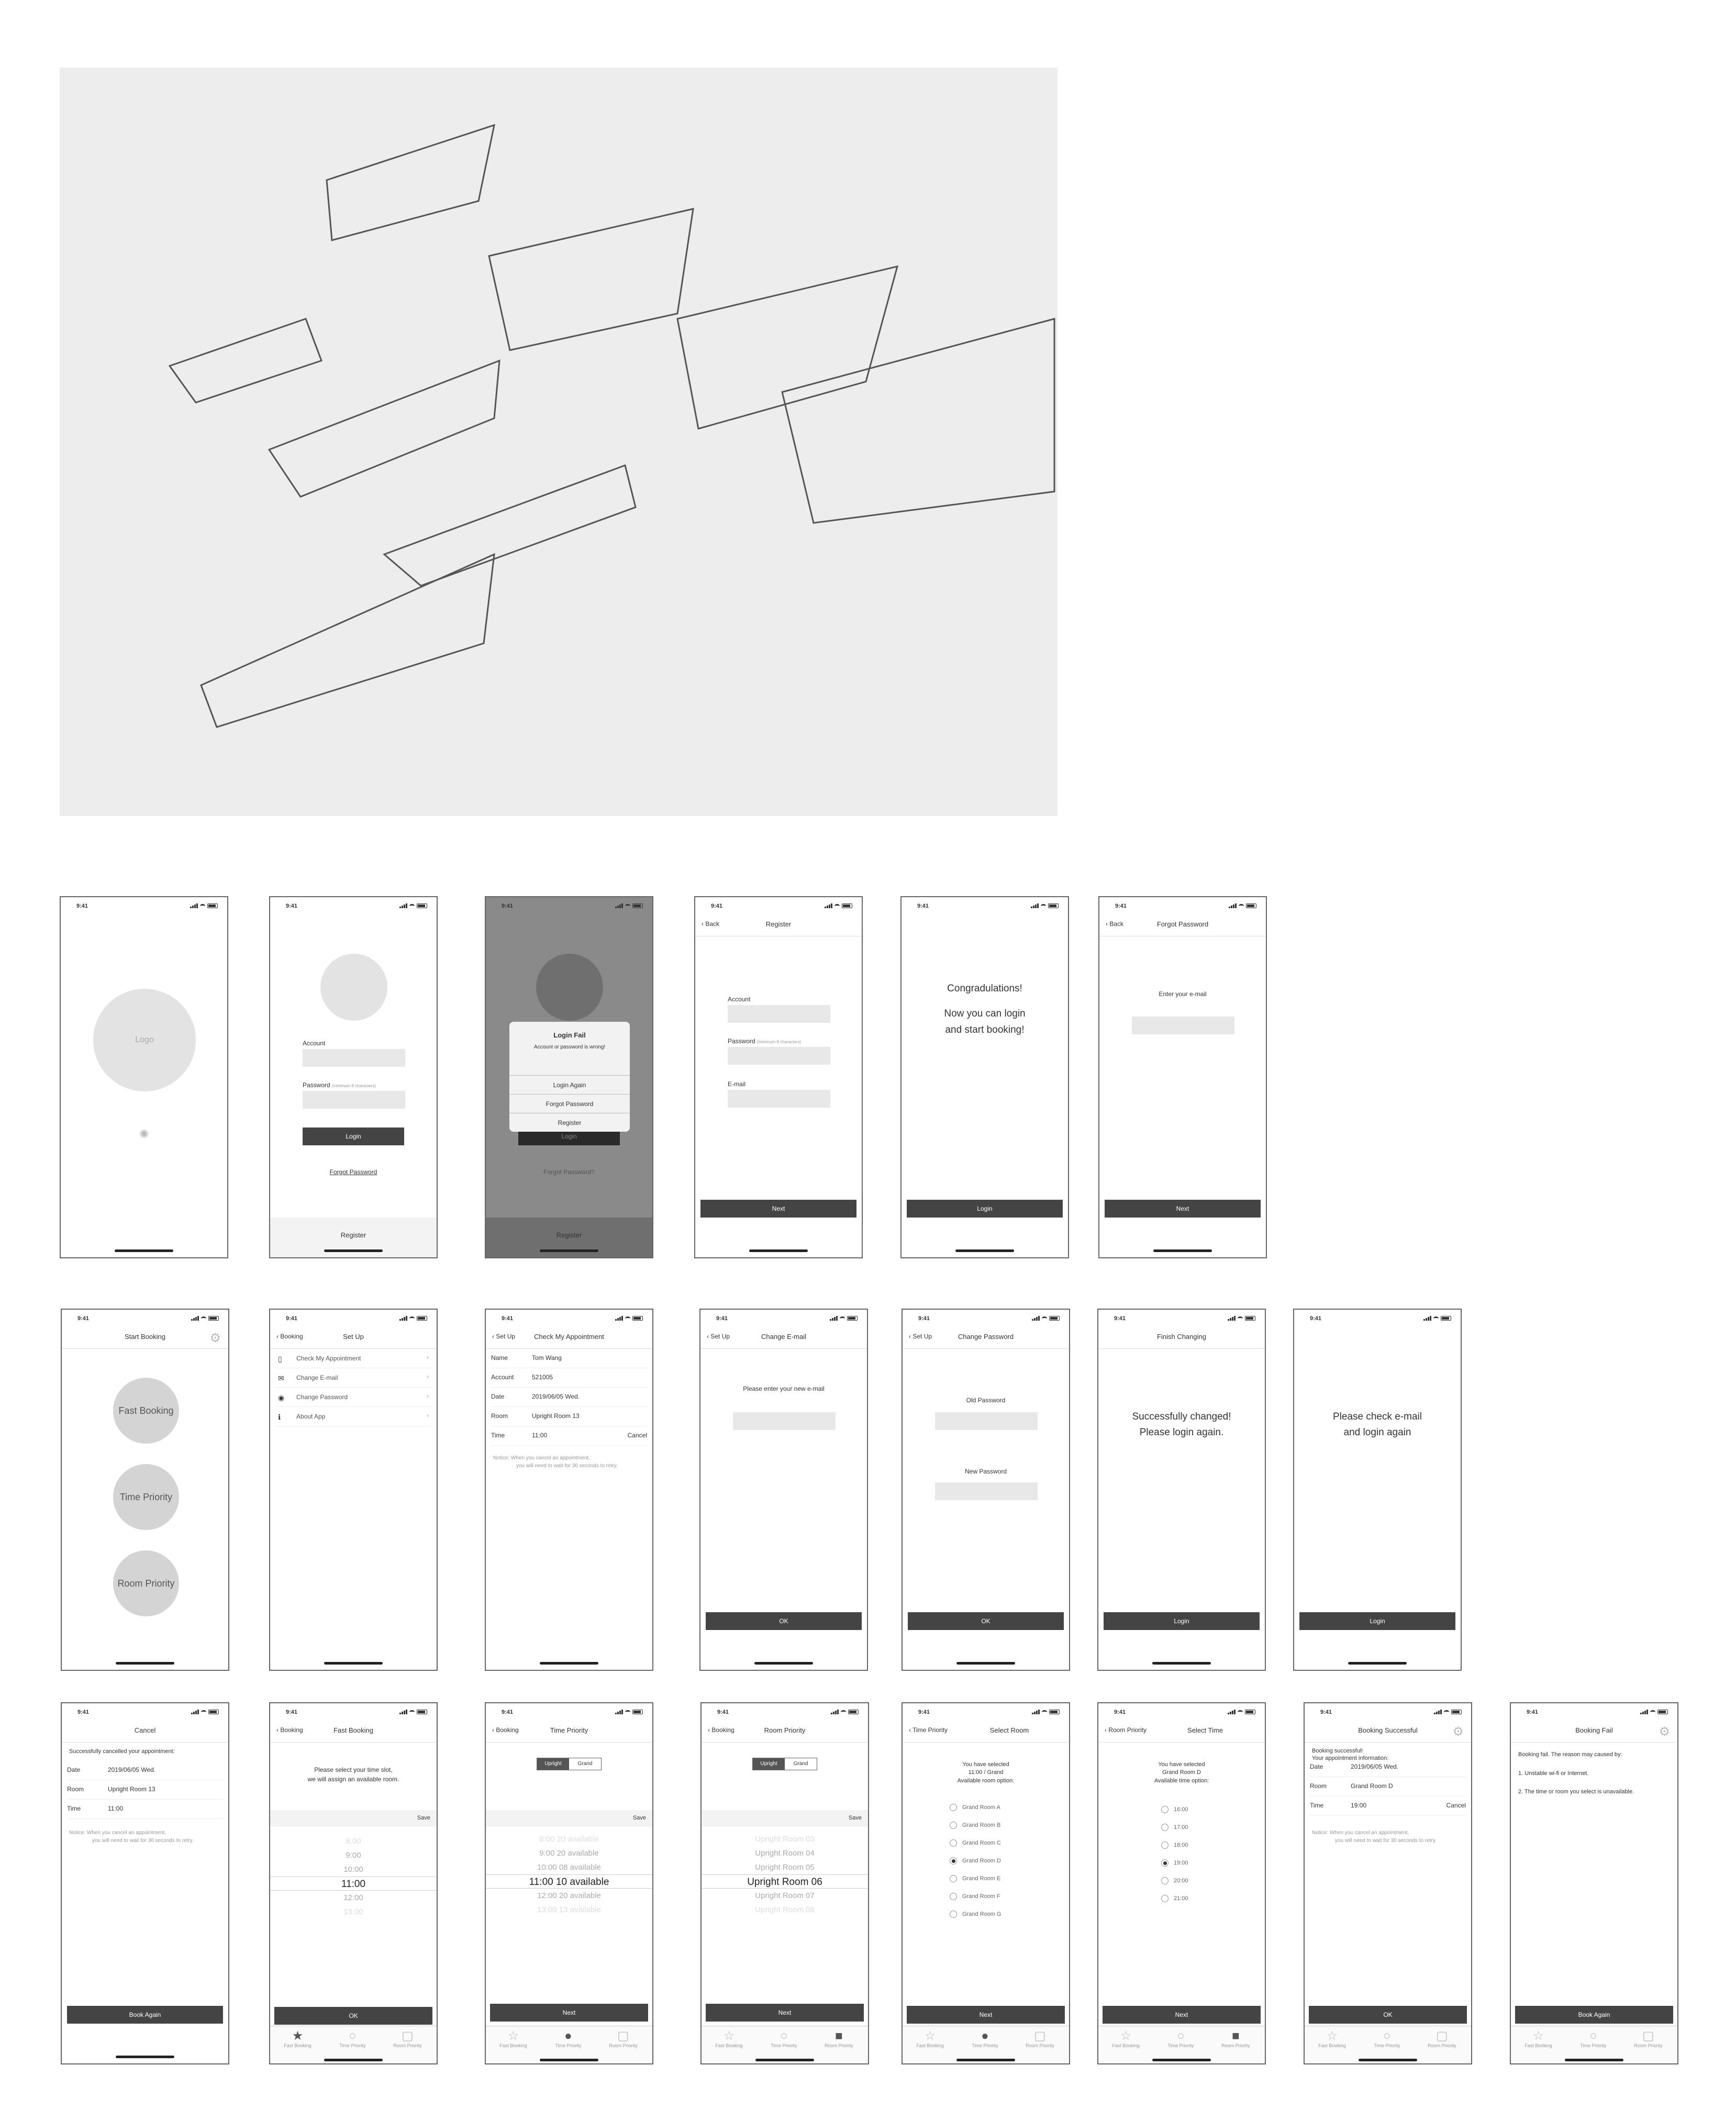  I want to click on forgot-password-link: Forgot Password, so click(353, 1172).